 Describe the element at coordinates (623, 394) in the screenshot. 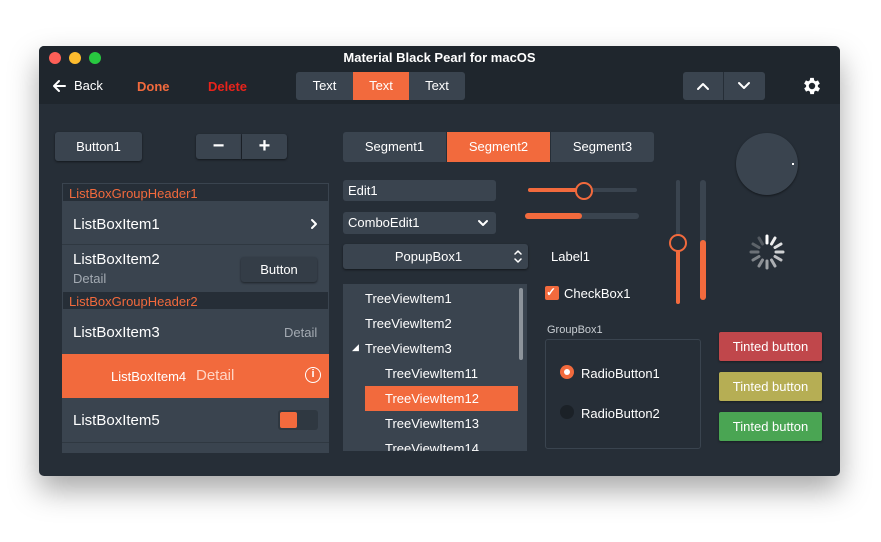

I see `groupbox1: RadioButton1 RadioButton2` at that location.